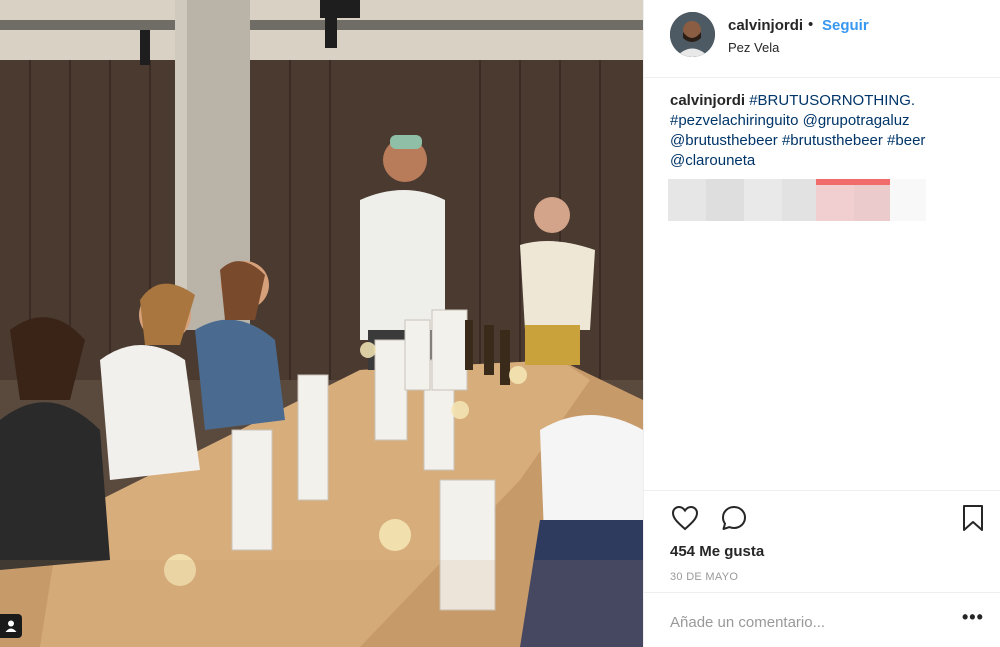 This screenshot has height=647, width=1000. I want to click on comment-button, so click(734, 520).